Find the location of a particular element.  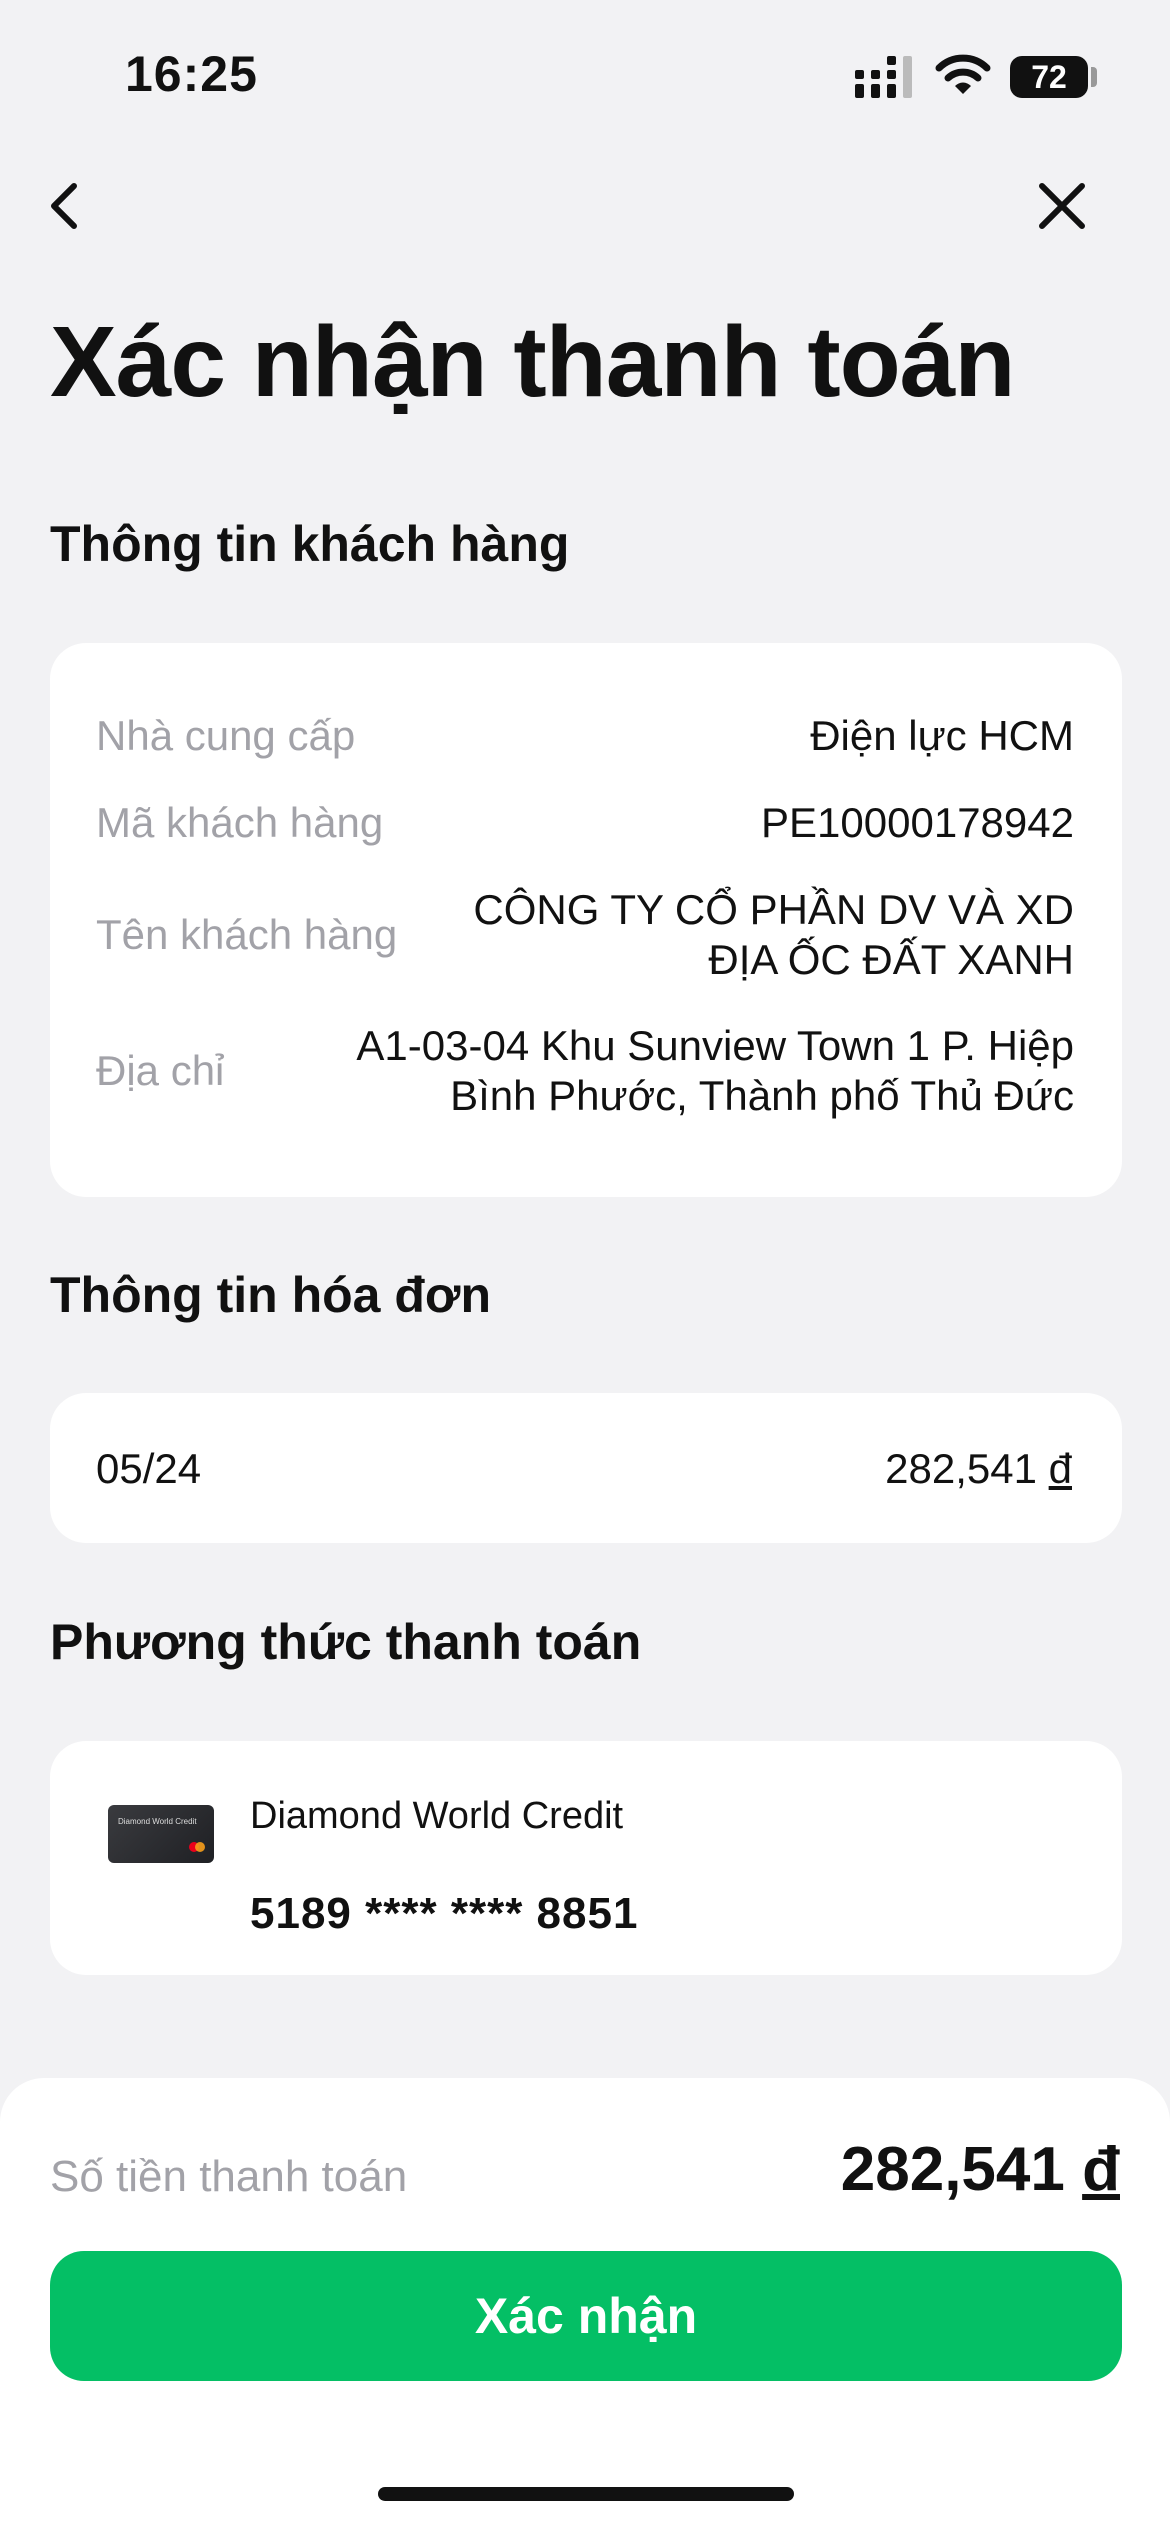

customer-code-label: Mã khách hàng is located at coordinates (240, 822).